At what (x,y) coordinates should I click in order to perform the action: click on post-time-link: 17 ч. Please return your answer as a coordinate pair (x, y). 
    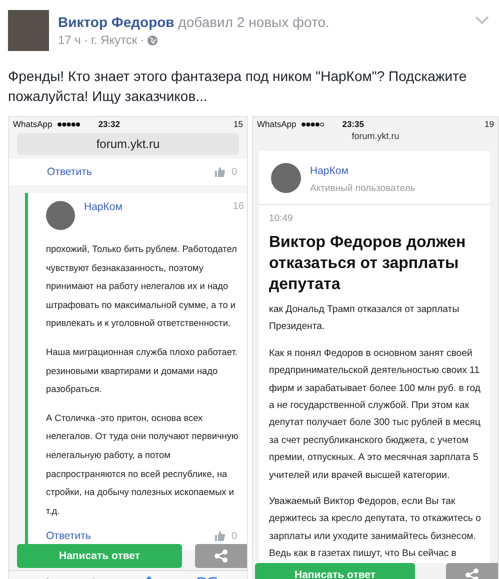
    Looking at the image, I should click on (69, 40).